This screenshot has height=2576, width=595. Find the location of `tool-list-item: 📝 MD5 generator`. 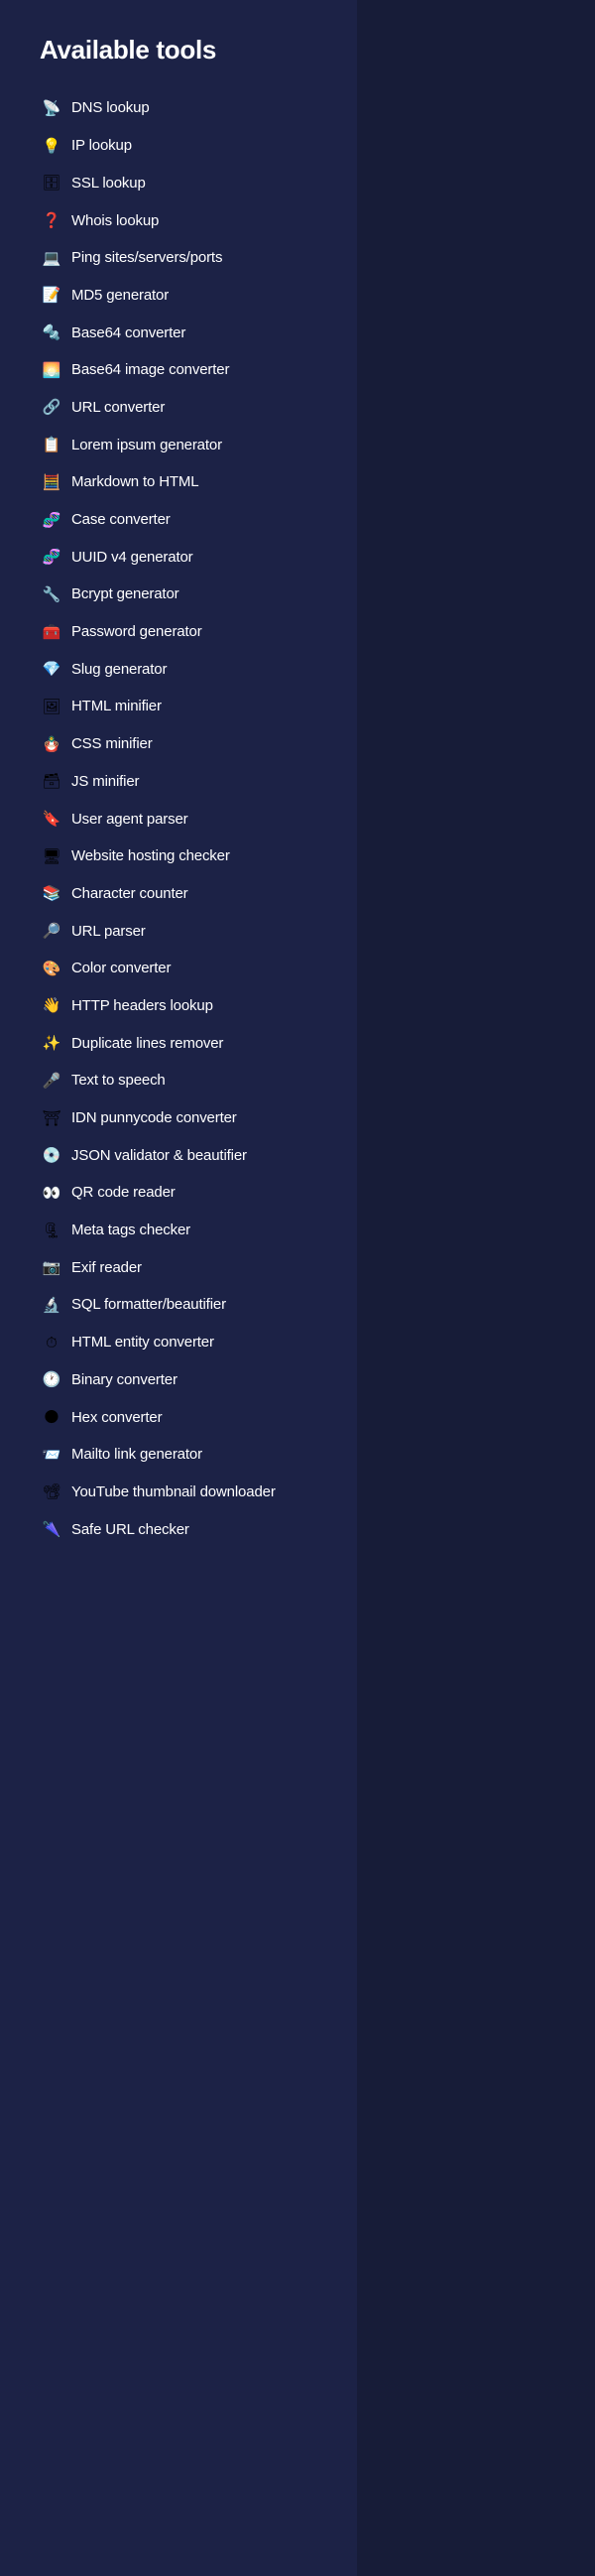

tool-list-item: 📝 MD5 generator is located at coordinates (178, 296).